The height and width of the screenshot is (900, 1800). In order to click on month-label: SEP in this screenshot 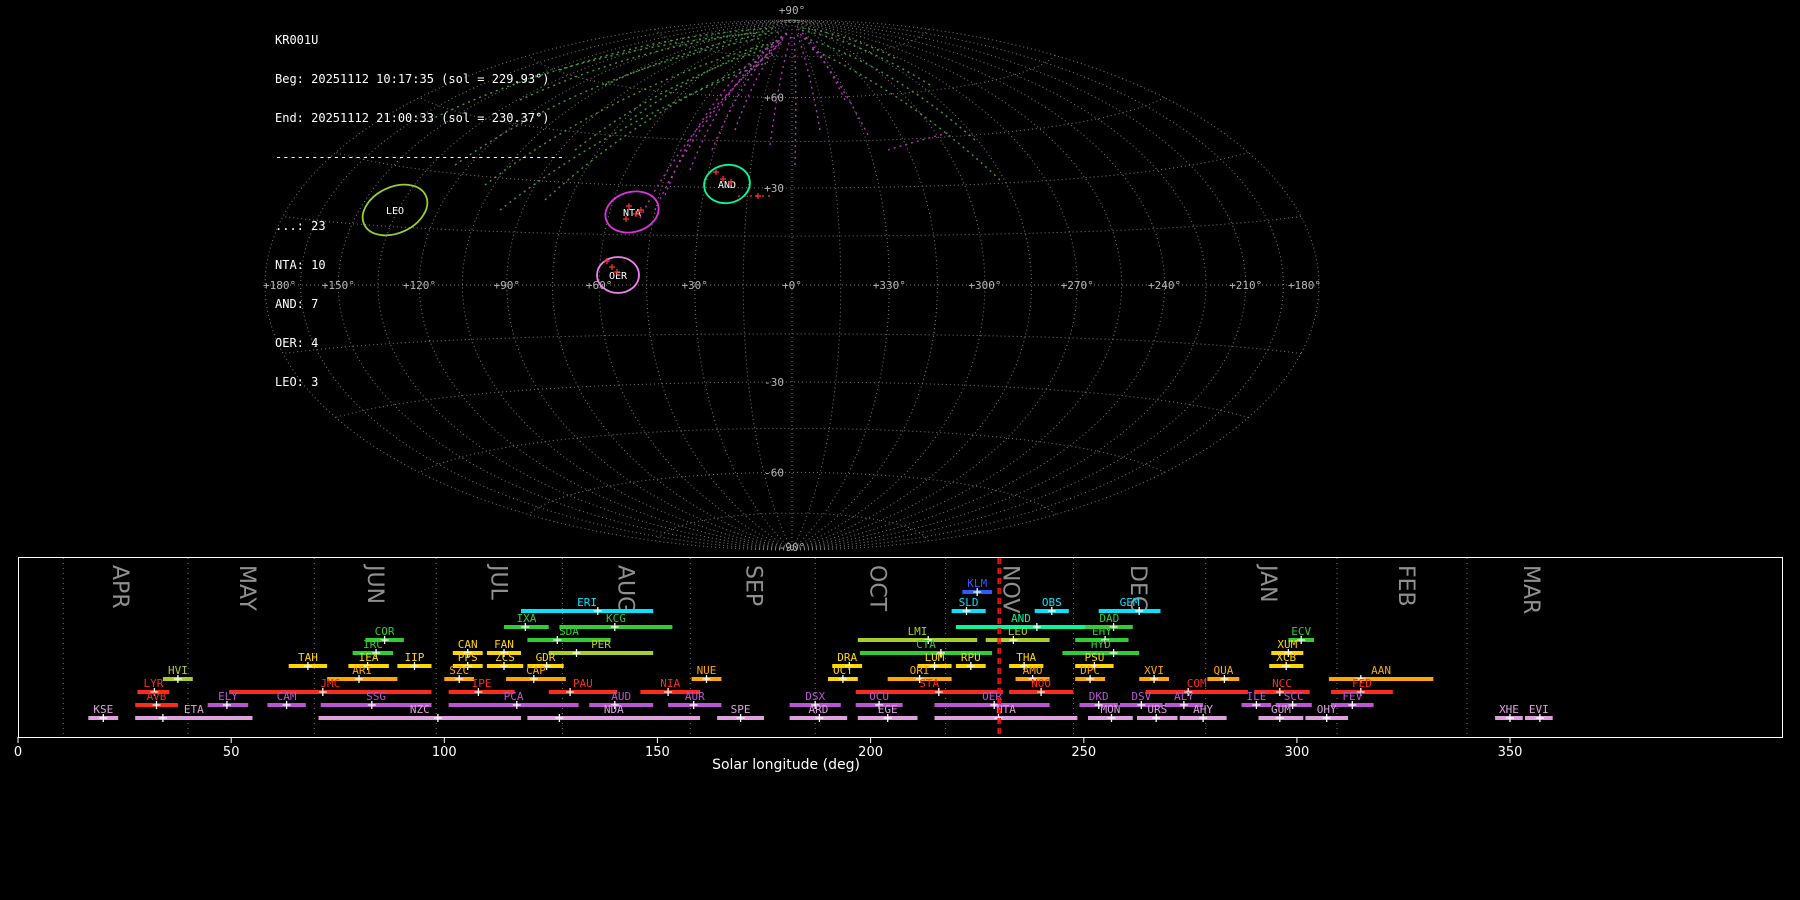, I will do `click(752, 585)`.